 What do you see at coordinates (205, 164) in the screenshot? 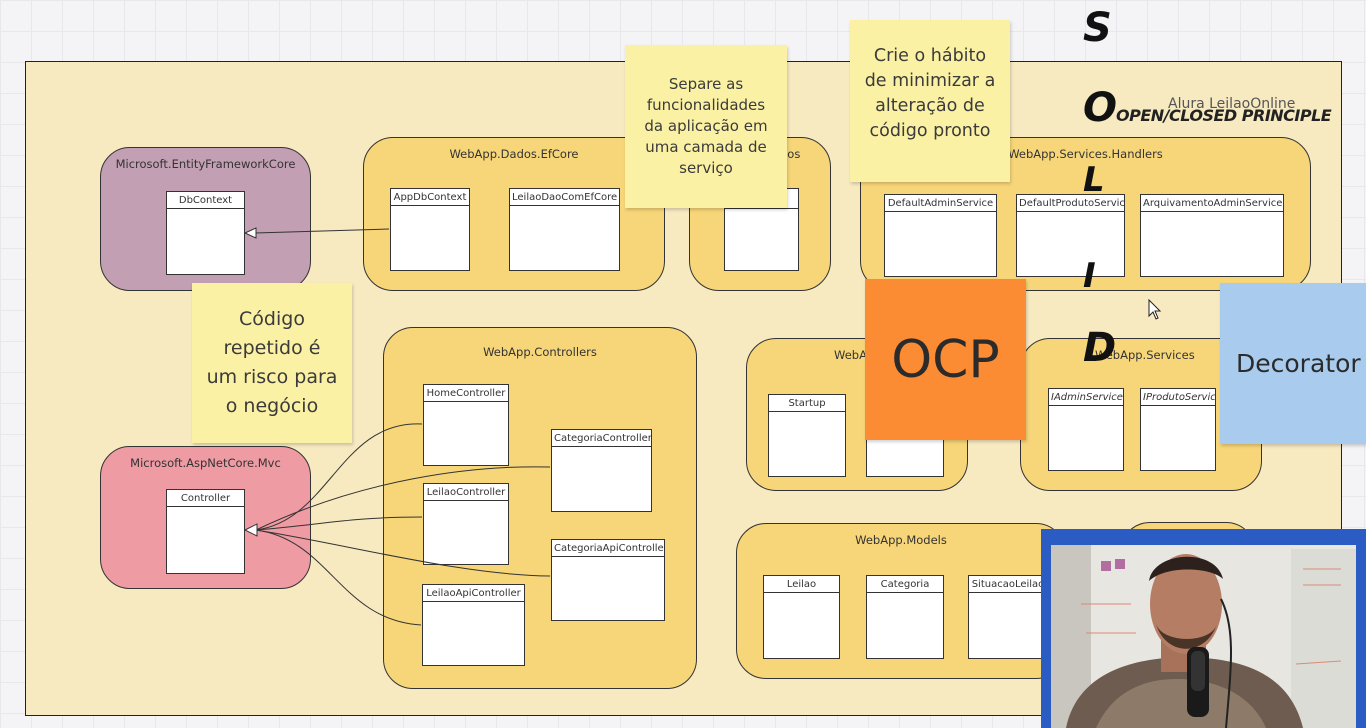
I see `package-title: Microsoft.EntityFrameworkCore` at bounding box center [205, 164].